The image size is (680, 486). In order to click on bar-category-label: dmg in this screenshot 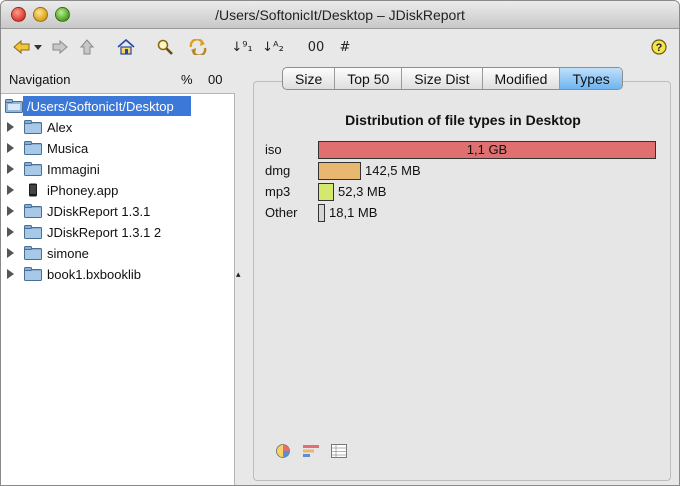, I will do `click(278, 170)`.